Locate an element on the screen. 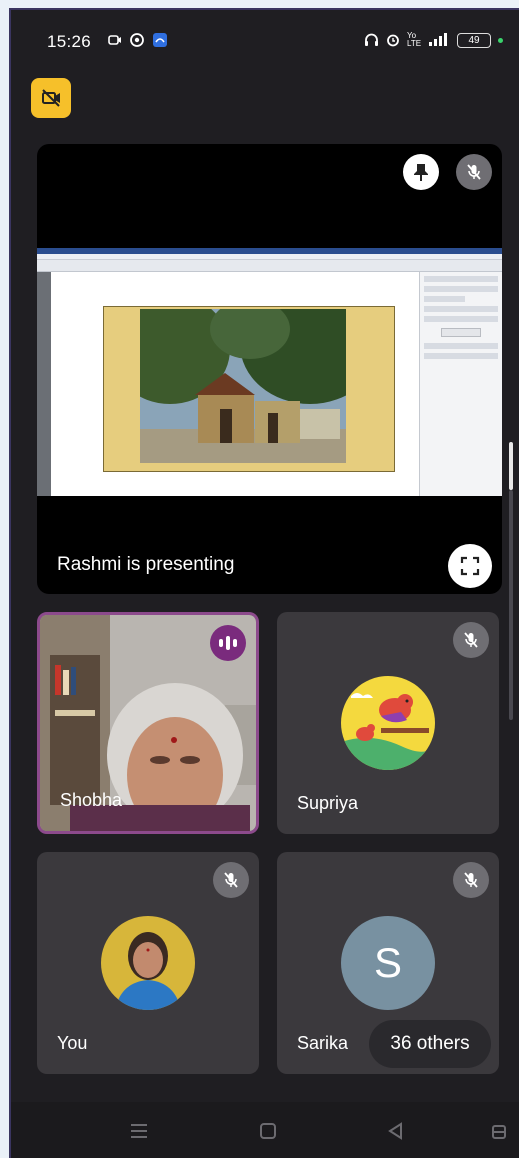  headphones-icon is located at coordinates (371, 39).